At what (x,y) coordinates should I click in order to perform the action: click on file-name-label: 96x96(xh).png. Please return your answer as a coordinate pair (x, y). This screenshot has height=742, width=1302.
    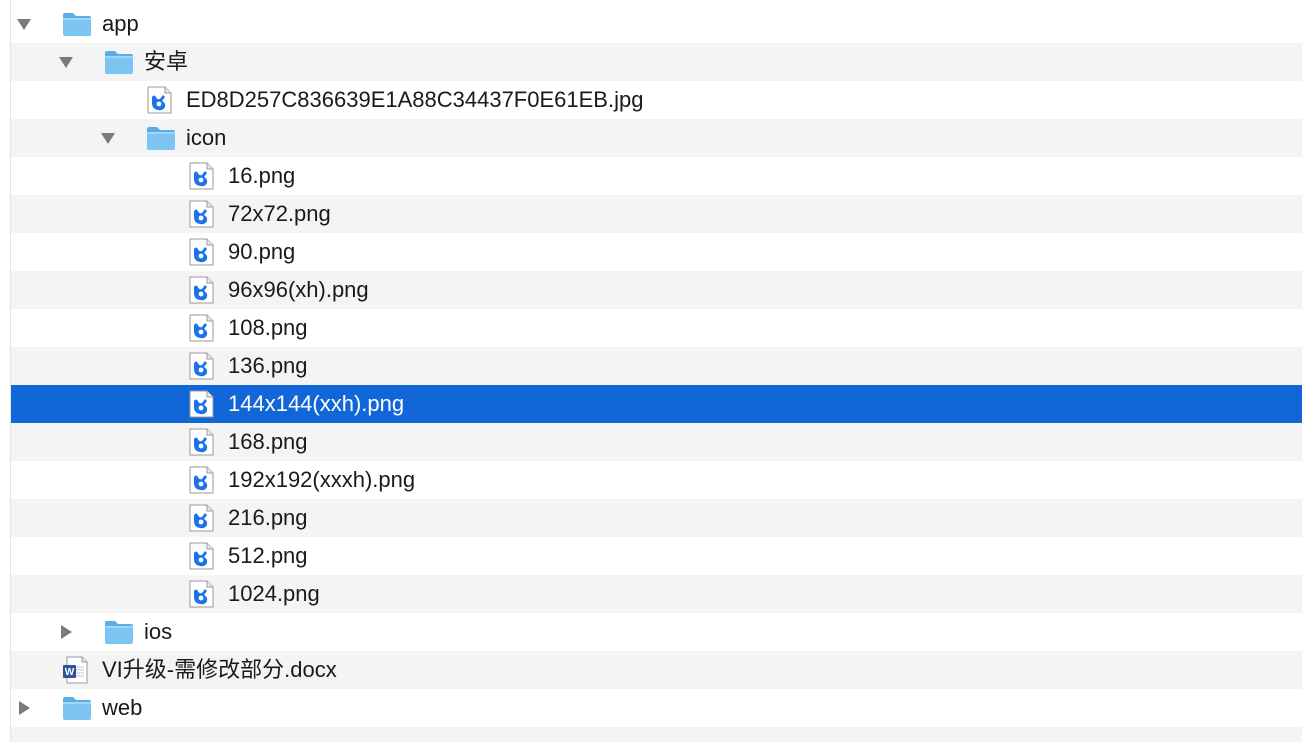
    Looking at the image, I should click on (298, 289).